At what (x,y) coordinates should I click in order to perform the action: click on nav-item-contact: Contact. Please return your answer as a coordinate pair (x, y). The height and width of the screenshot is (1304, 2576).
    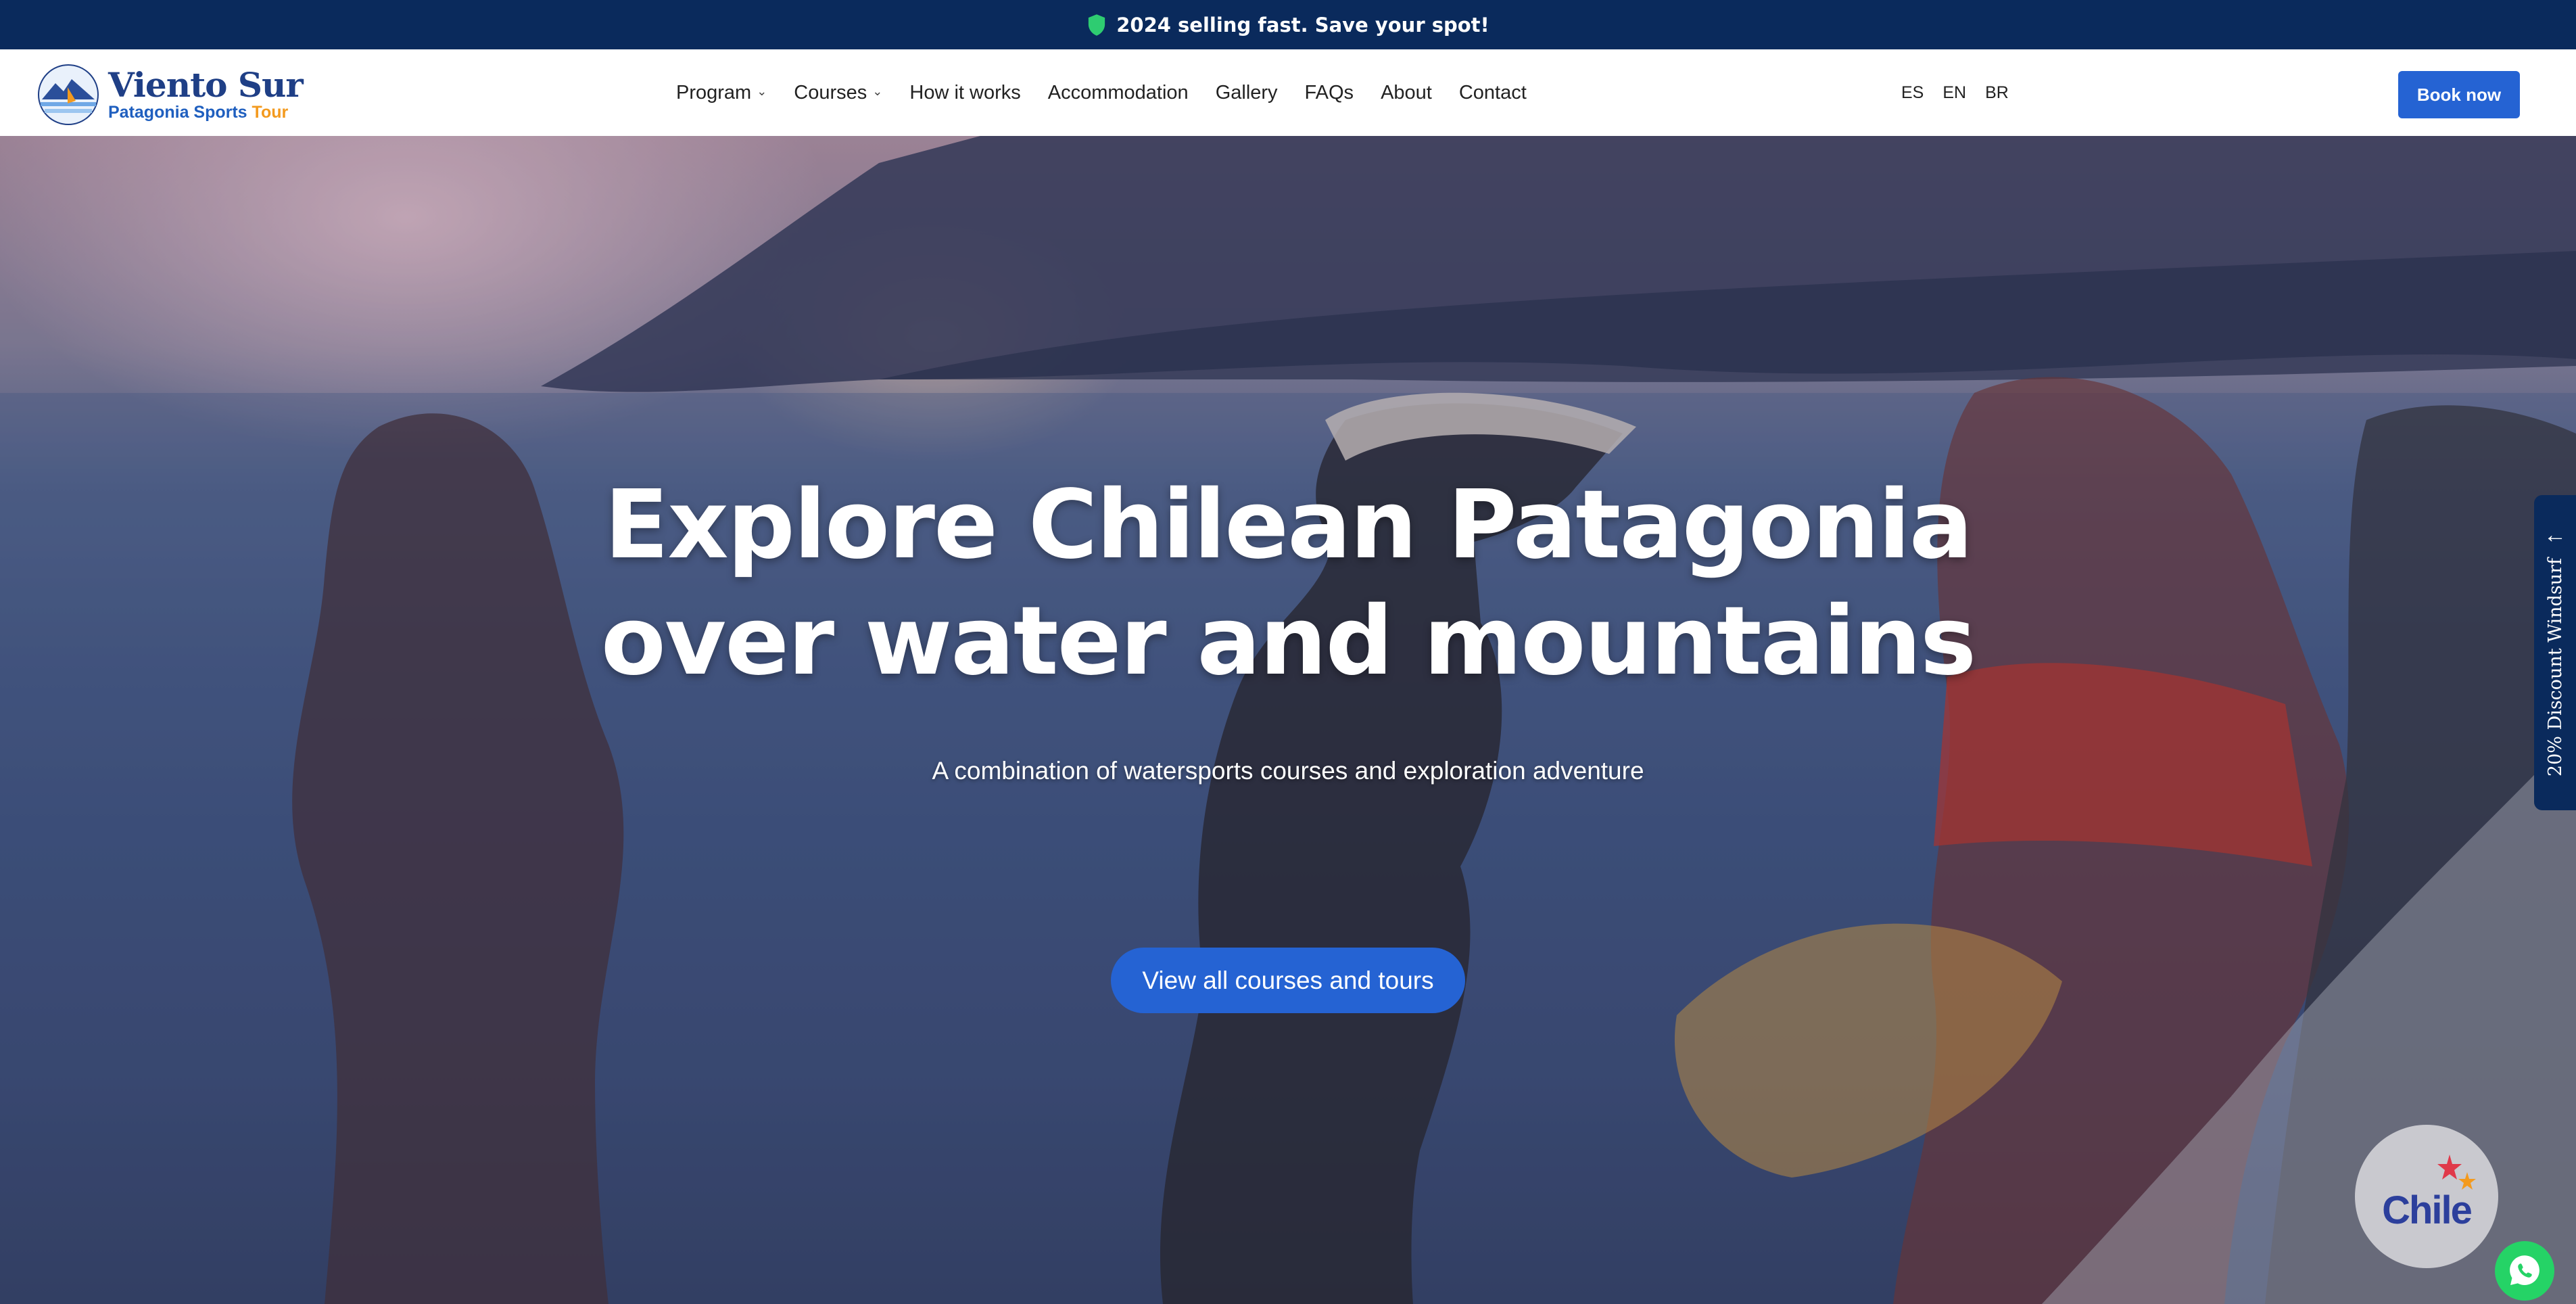
    Looking at the image, I should click on (1493, 93).